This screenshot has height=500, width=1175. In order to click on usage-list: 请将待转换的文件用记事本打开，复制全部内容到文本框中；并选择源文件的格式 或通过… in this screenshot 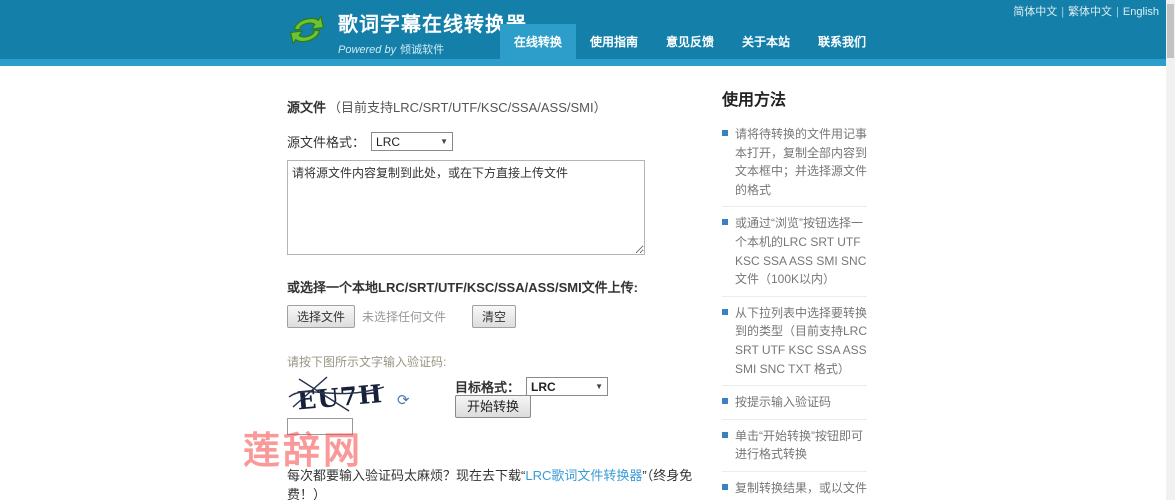, I will do `click(794, 309)`.